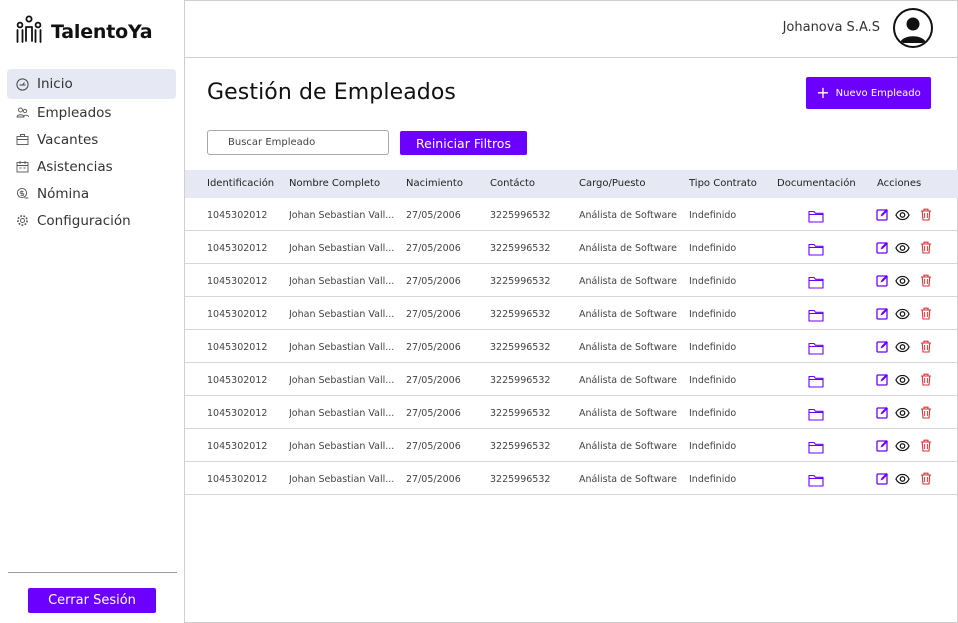  Describe the element at coordinates (63, 193) in the screenshot. I see `sidebar-item-label: Nómina` at that location.